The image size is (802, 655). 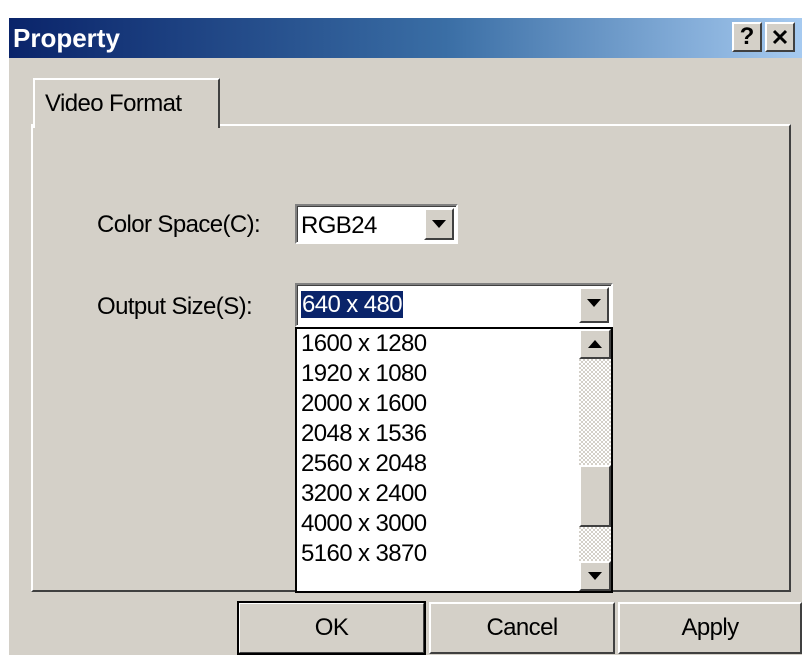 I want to click on list-item: 5160 x 3870, so click(x=364, y=554).